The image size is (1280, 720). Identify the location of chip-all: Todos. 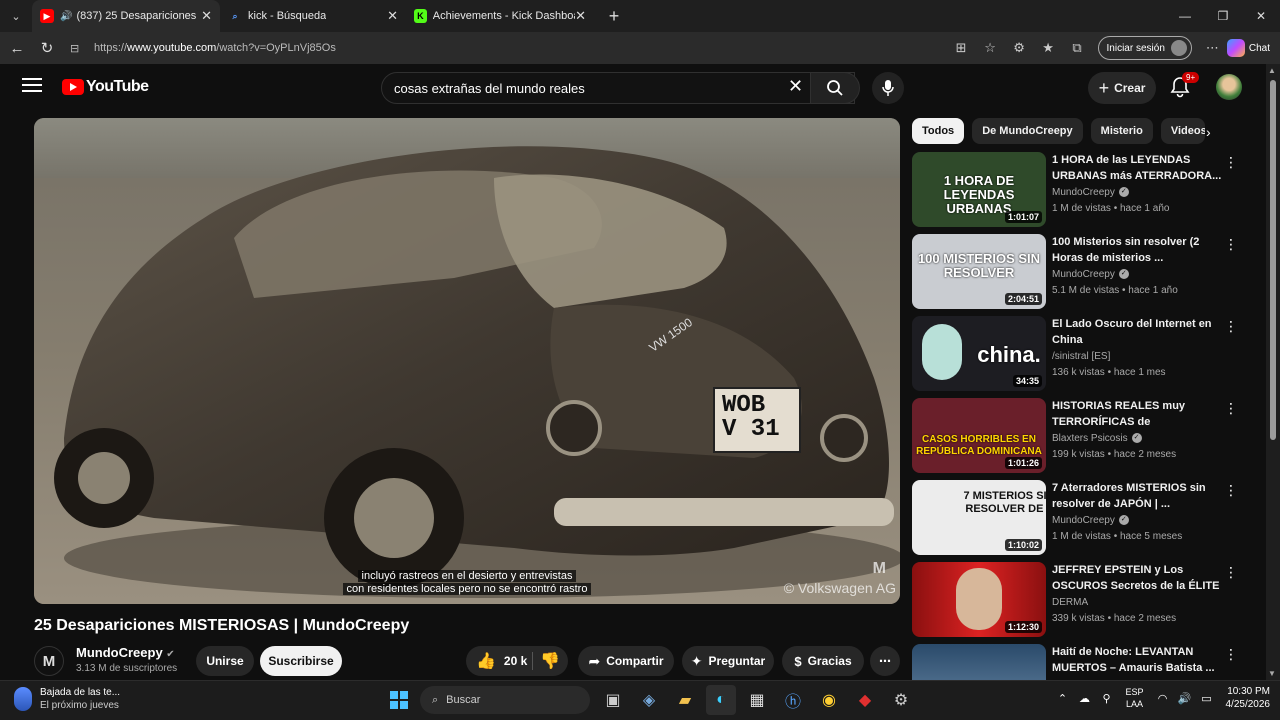
(938, 131).